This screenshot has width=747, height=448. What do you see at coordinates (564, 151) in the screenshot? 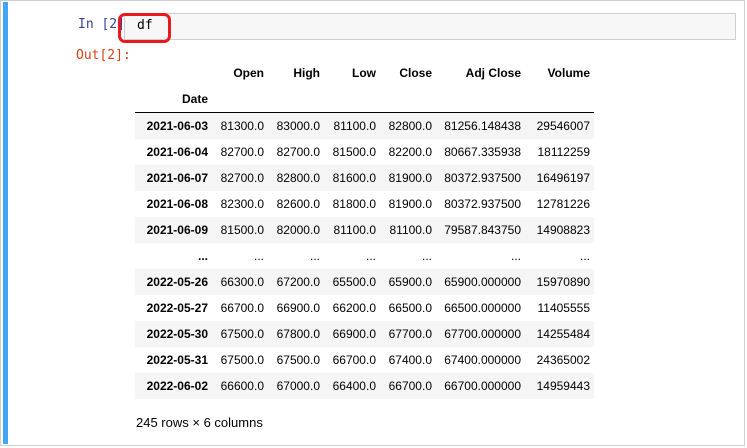
I see `table-cell: 18112259` at bounding box center [564, 151].